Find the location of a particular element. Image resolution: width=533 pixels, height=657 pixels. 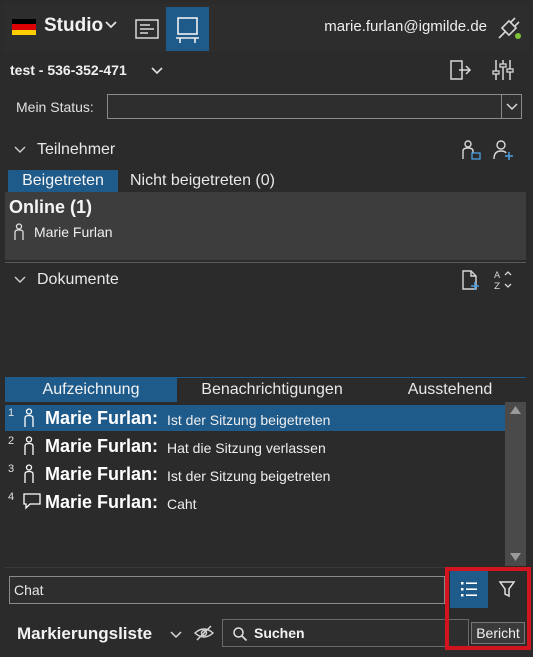

tab-joined: Beigetreten is located at coordinates (63, 181).